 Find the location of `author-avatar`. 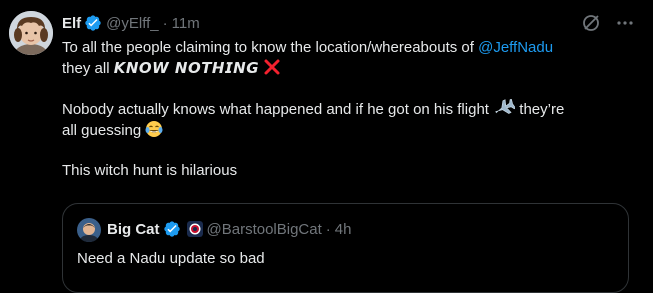

author-avatar is located at coordinates (31, 33).